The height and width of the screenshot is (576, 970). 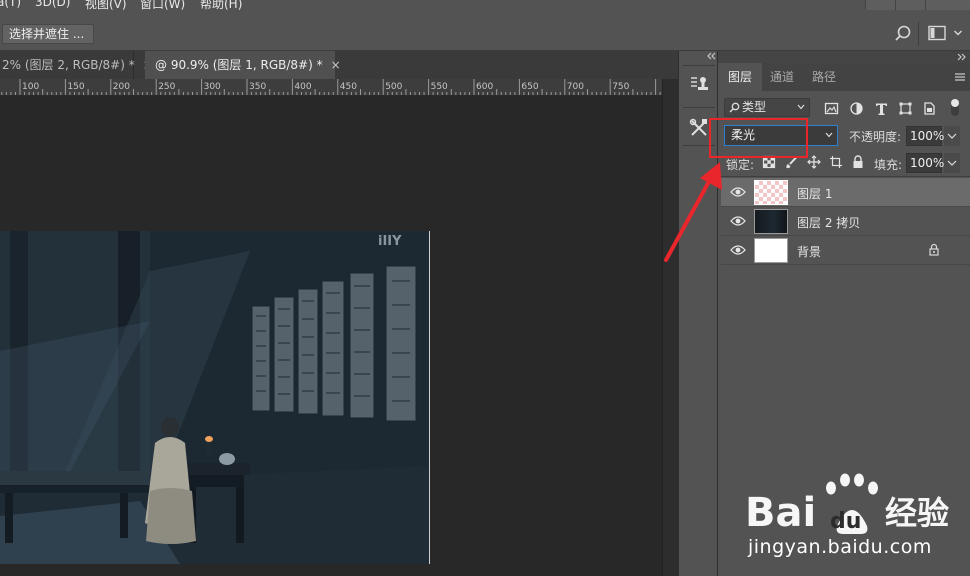 What do you see at coordinates (831, 108) in the screenshot?
I see `pixel-filter-icon` at bounding box center [831, 108].